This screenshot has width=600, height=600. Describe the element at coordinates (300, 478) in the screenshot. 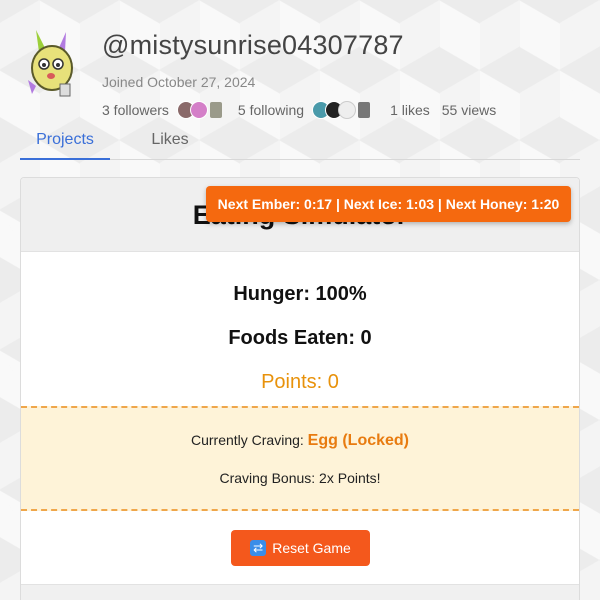

I see `craving-bonus: Craving Bonus: 2x Points!` at that location.